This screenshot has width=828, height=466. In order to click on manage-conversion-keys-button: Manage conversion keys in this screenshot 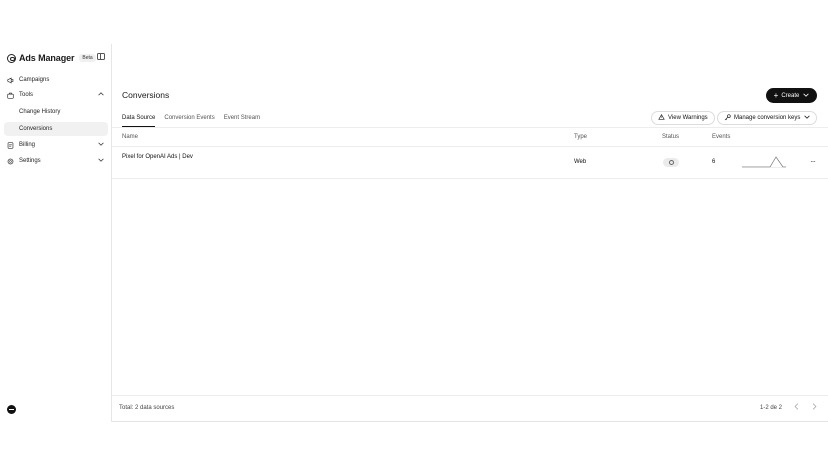, I will do `click(767, 118)`.